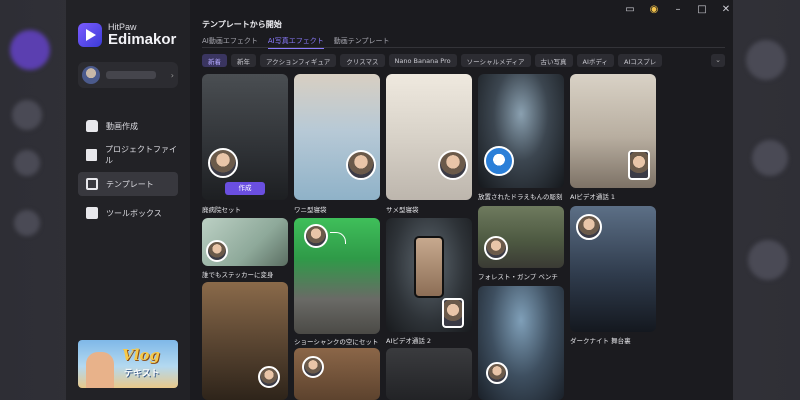 The height and width of the screenshot is (400, 800). What do you see at coordinates (238, 275) in the screenshot?
I see `template-title: 誰でもステッカーに変身` at bounding box center [238, 275].